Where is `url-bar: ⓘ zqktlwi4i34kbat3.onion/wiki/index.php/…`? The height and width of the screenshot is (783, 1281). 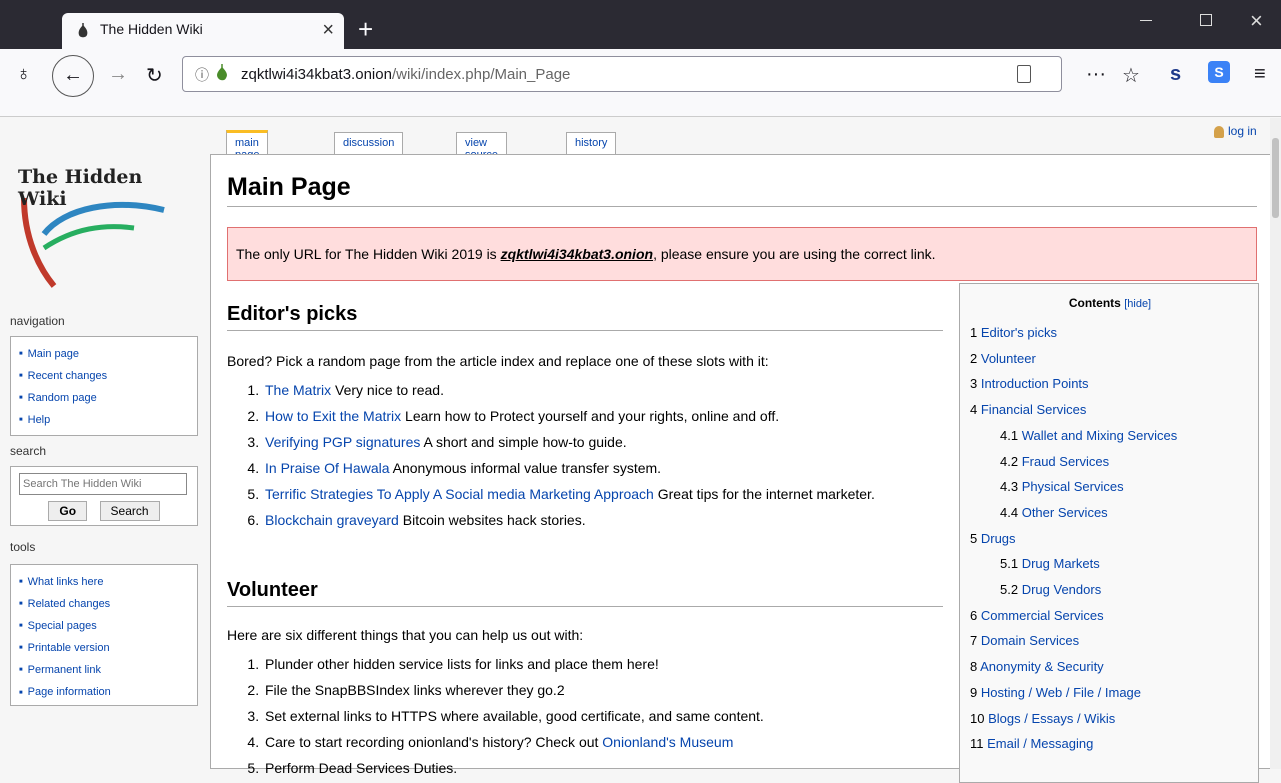 url-bar: ⓘ zqktlwi4i34kbat3.onion/wiki/index.php/… is located at coordinates (622, 74).